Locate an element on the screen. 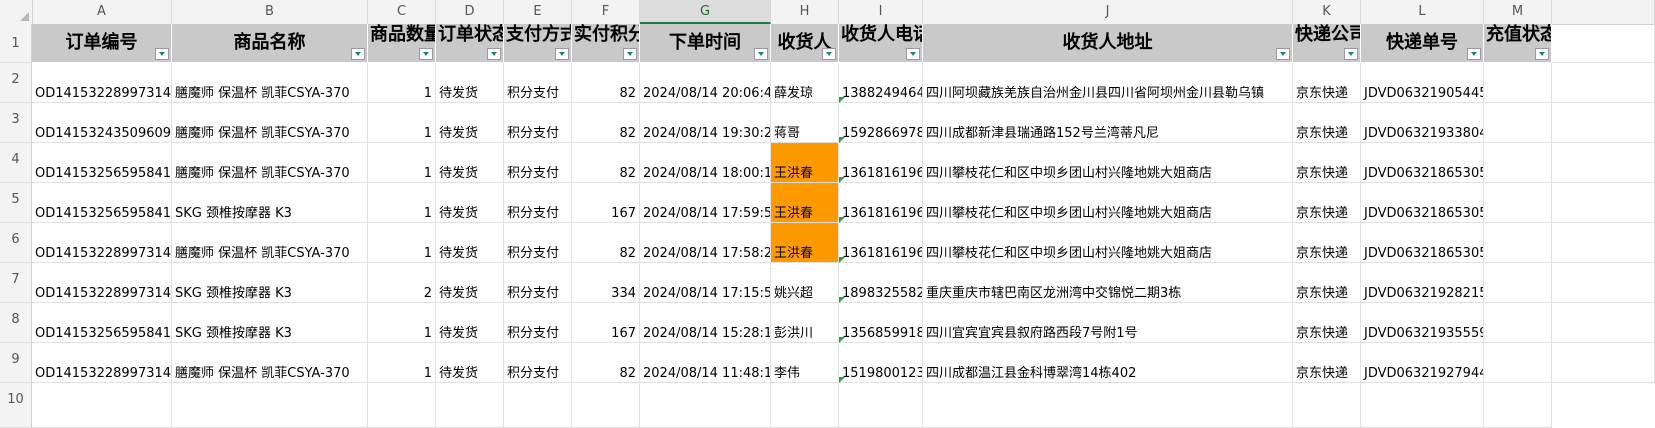 This screenshot has width=1655, height=428. data-cell: 王洪春 is located at coordinates (805, 163).